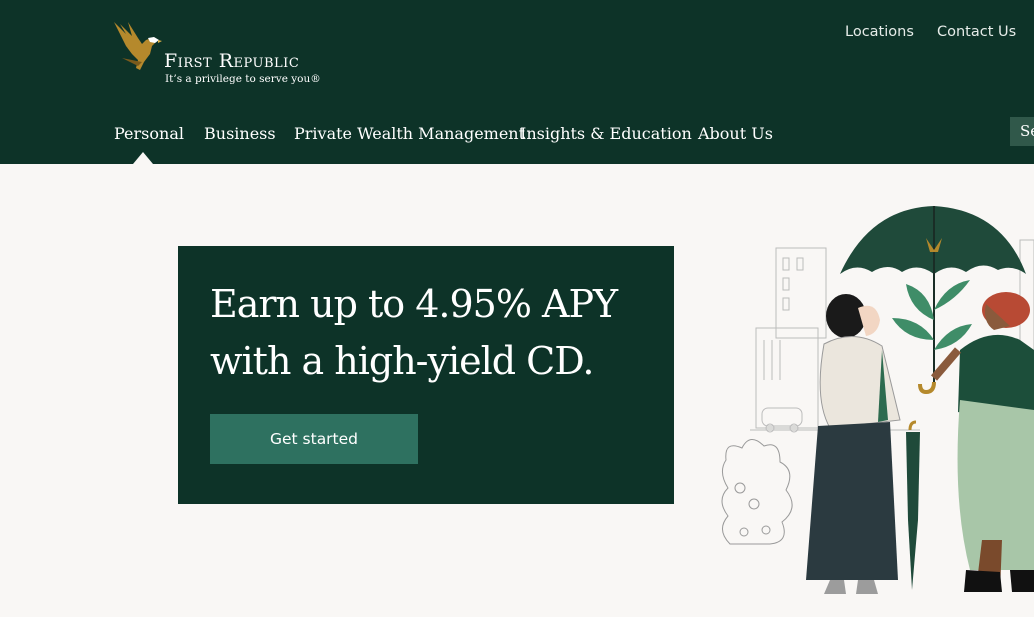  I want to click on active-nav-indicator, so click(143, 158).